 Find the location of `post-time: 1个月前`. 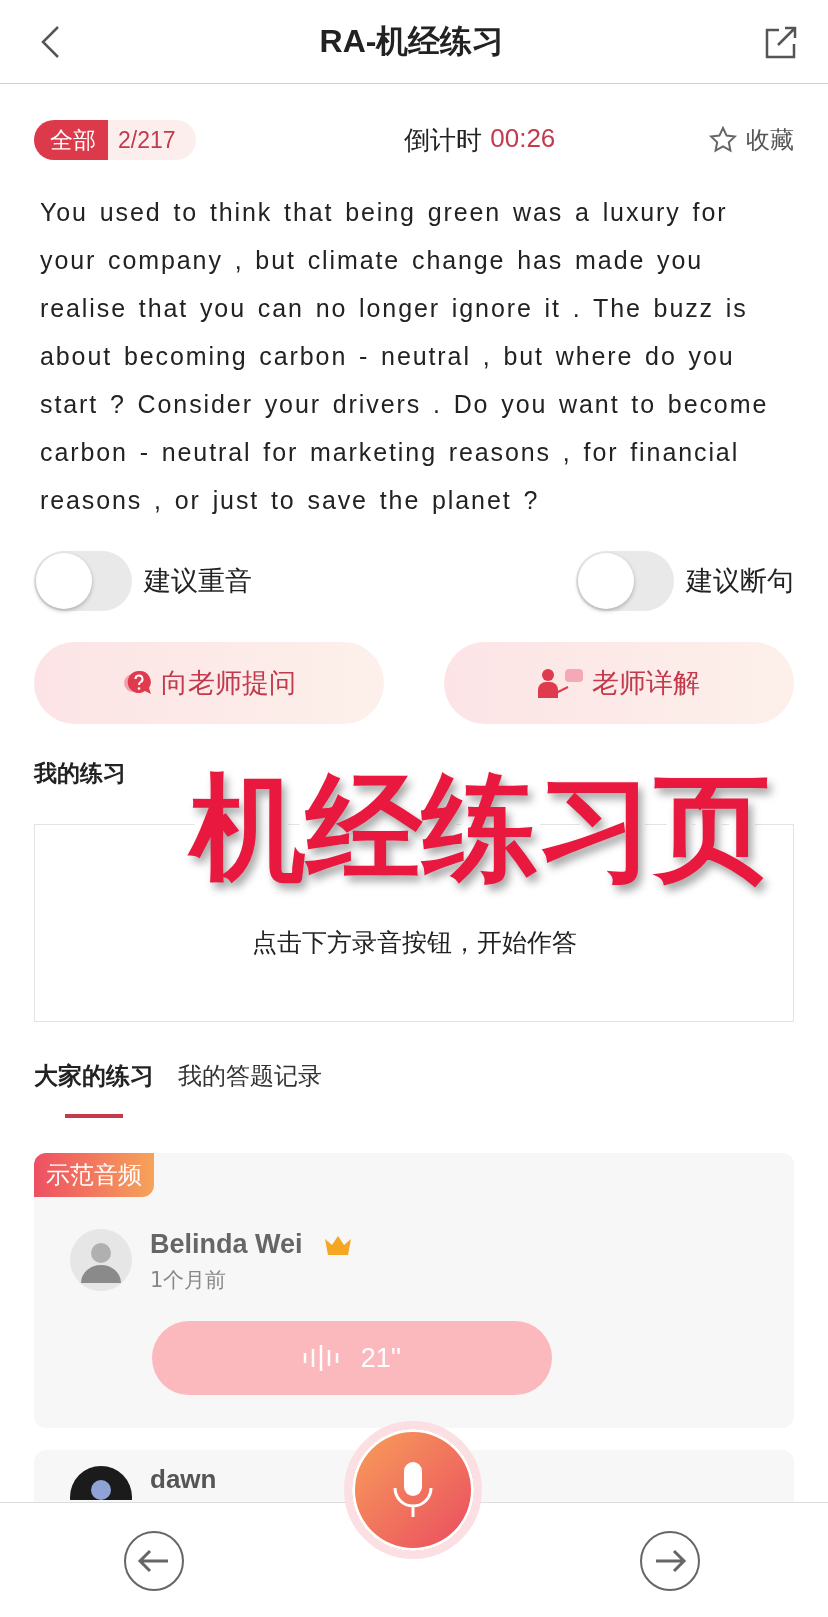

post-time: 1个月前 is located at coordinates (189, 1280).